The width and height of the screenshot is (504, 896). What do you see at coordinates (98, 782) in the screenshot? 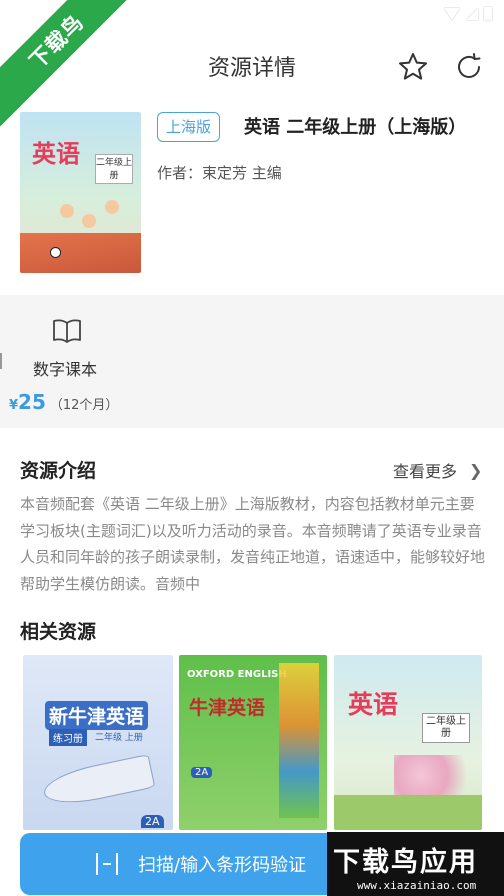
I see `rocket-illustration` at bounding box center [98, 782].